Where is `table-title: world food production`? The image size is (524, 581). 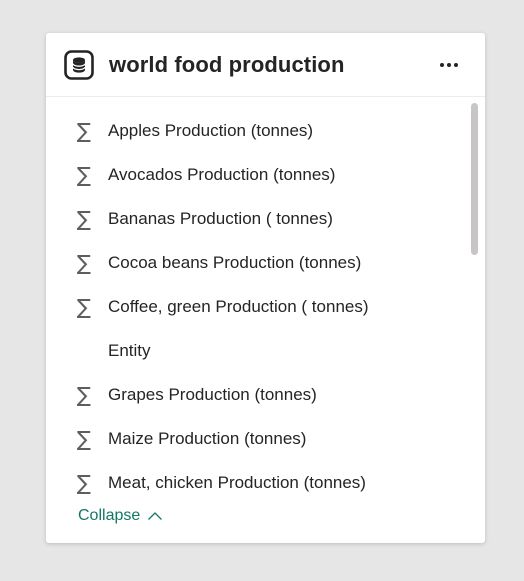 table-title: world food production is located at coordinates (227, 64).